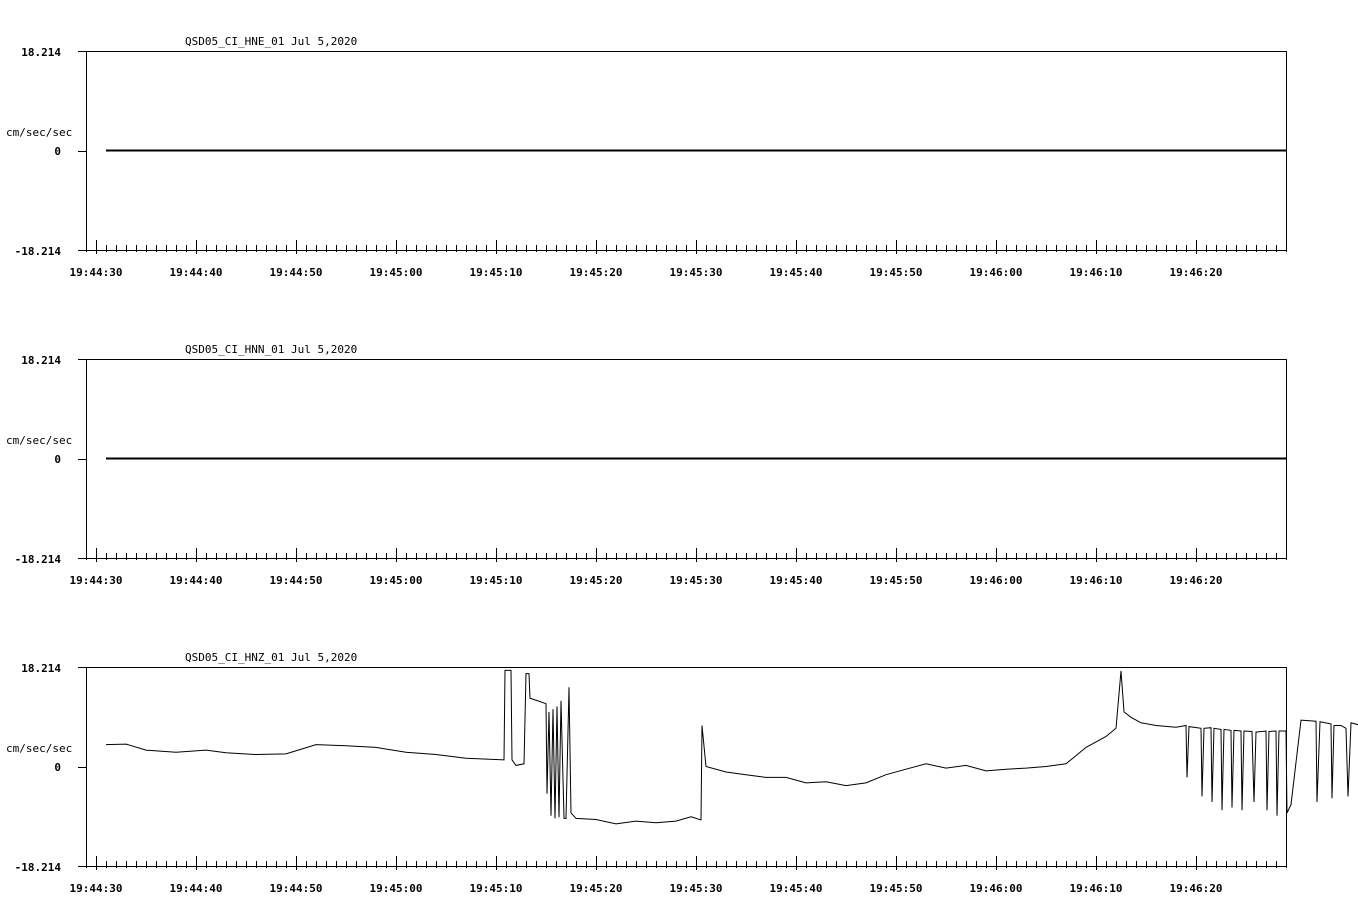 Image resolution: width=1358 pixels, height=924 pixels. Describe the element at coordinates (271, 349) in the screenshot. I see `panel-title: QSD05_CI_HNN_01 Jul 5,2020` at that location.